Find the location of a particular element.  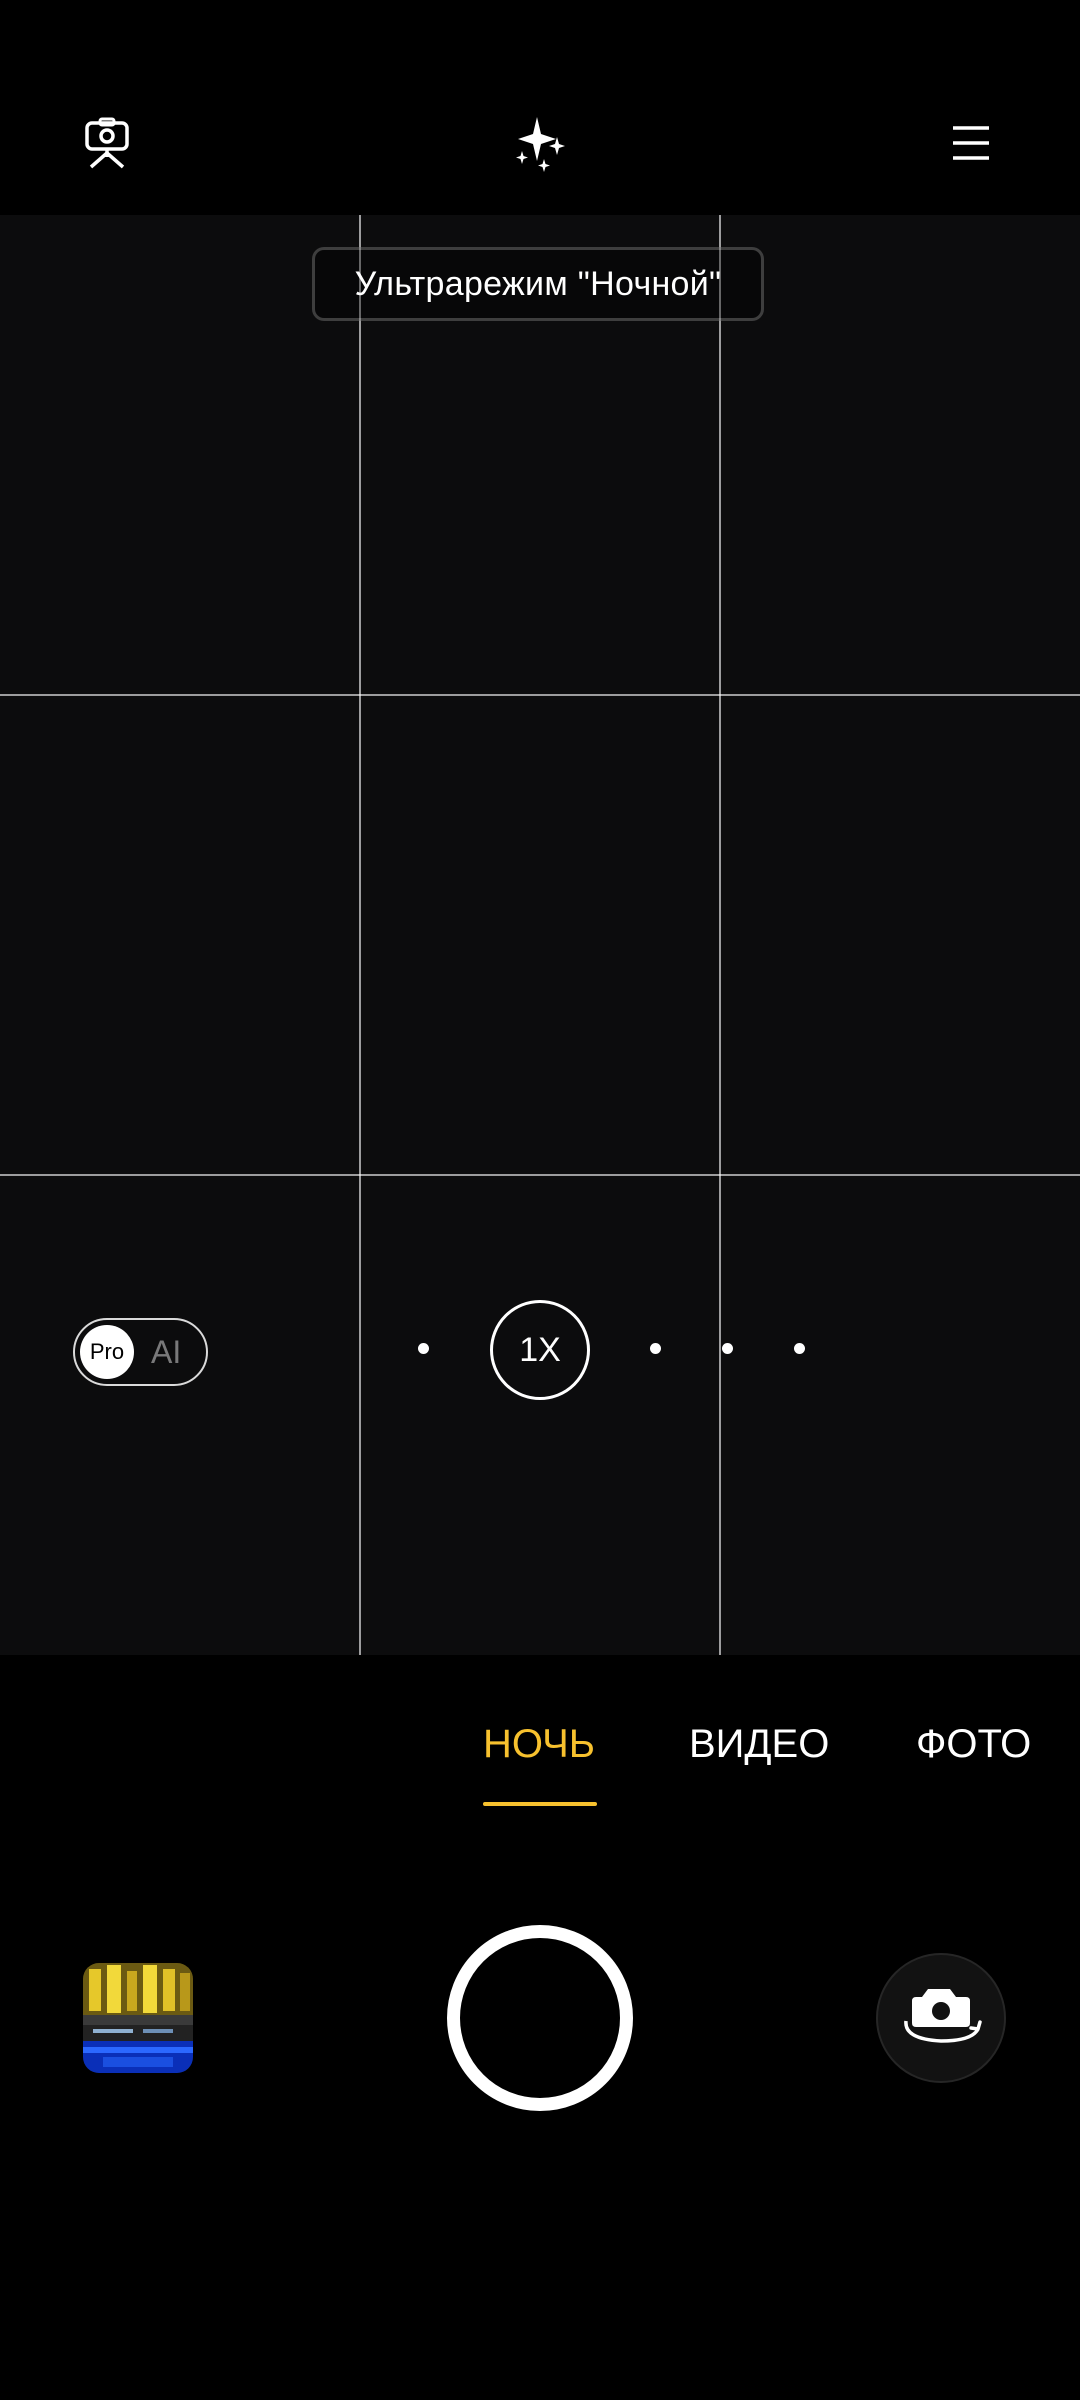

ai-sparkle-icon is located at coordinates (540, 143).